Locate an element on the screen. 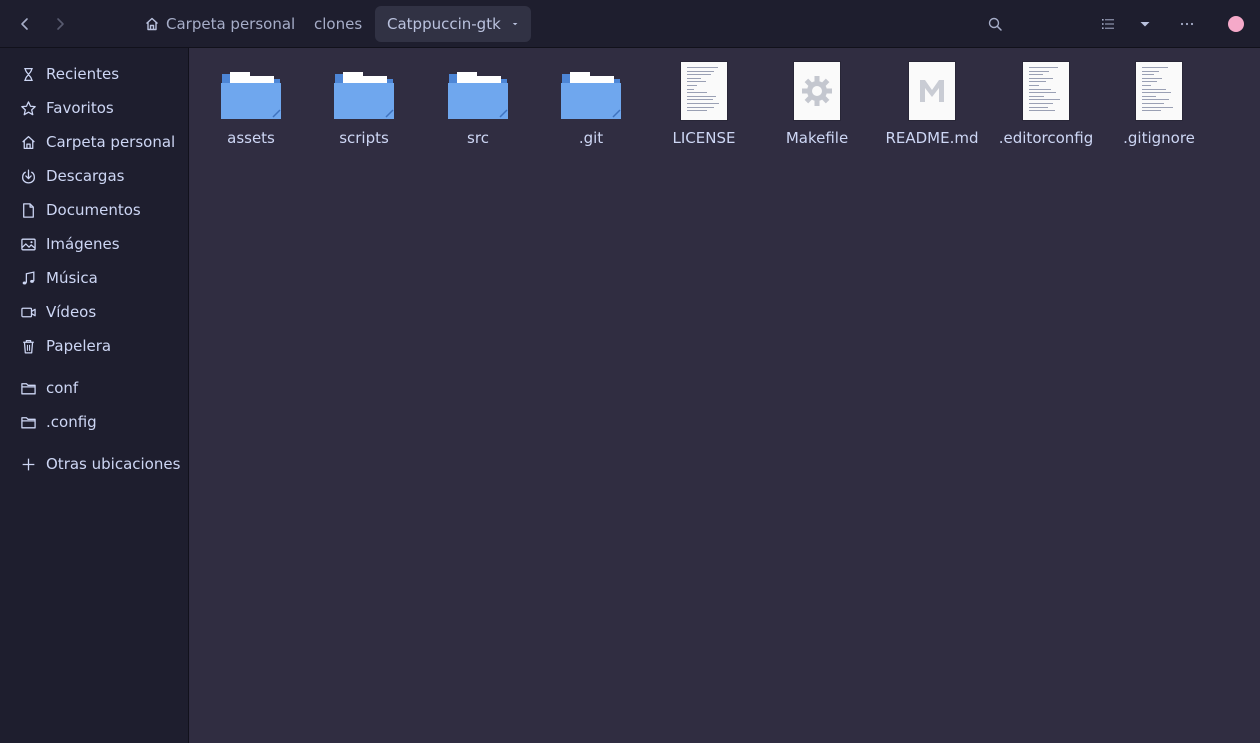 The width and height of the screenshot is (1260, 743). chevron-left-icon is located at coordinates (24, 24).